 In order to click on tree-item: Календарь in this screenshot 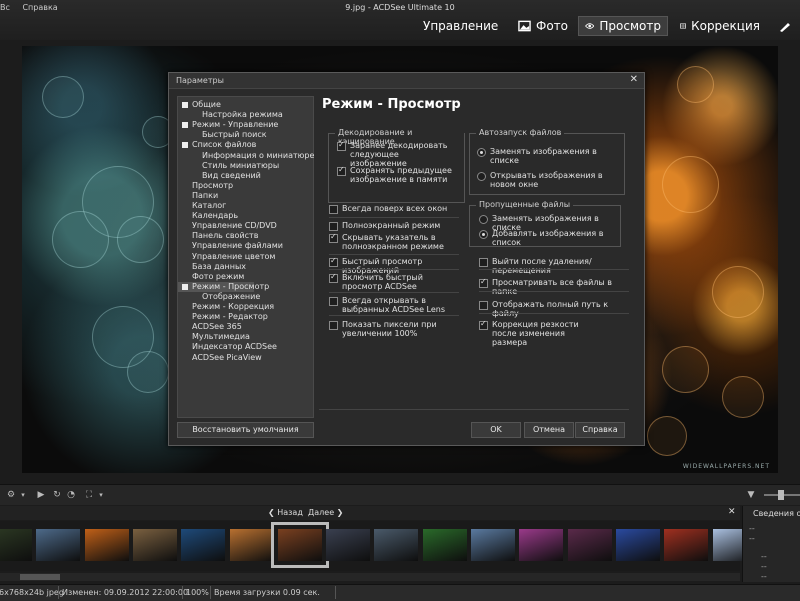, I will do `click(216, 216)`.